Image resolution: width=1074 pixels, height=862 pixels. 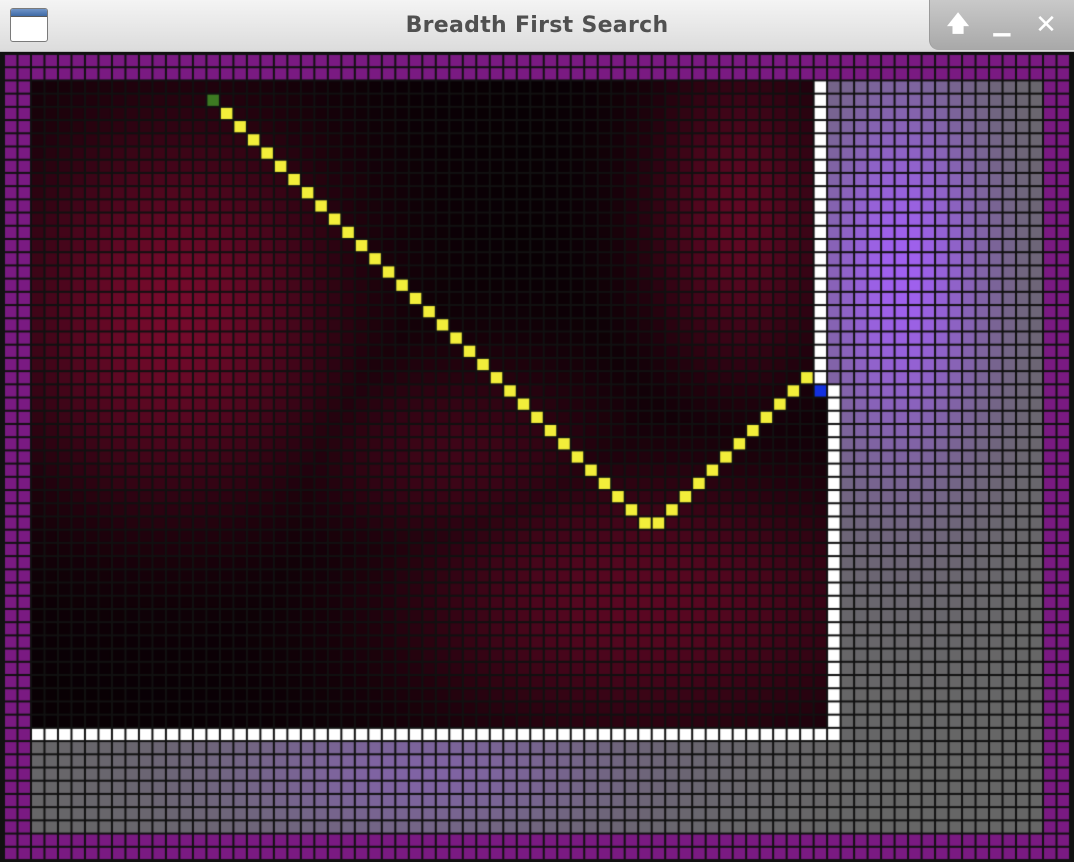 I want to click on window-title: Breadth First Search, so click(x=537, y=25).